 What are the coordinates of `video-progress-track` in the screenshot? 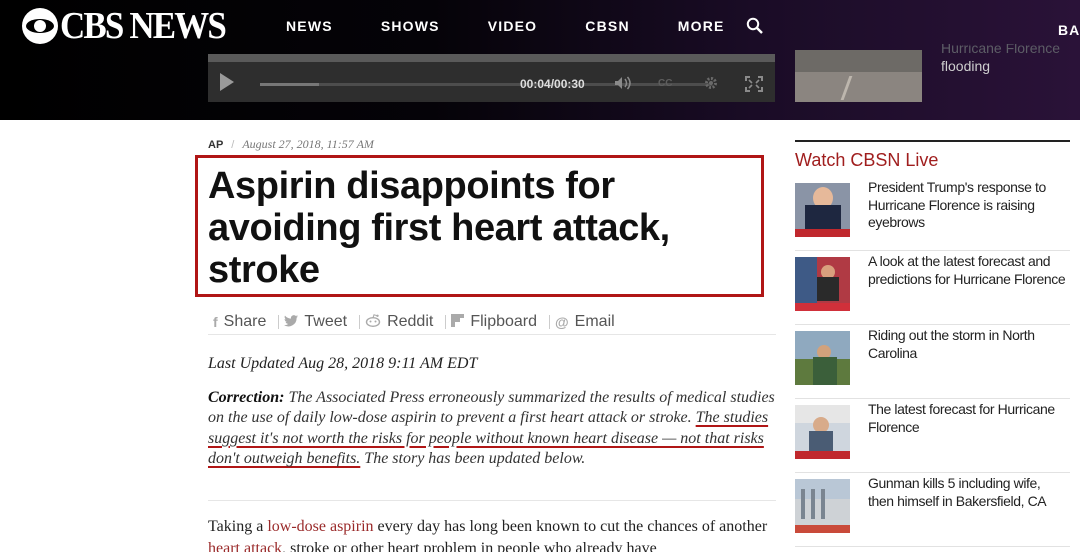 It's located at (486, 84).